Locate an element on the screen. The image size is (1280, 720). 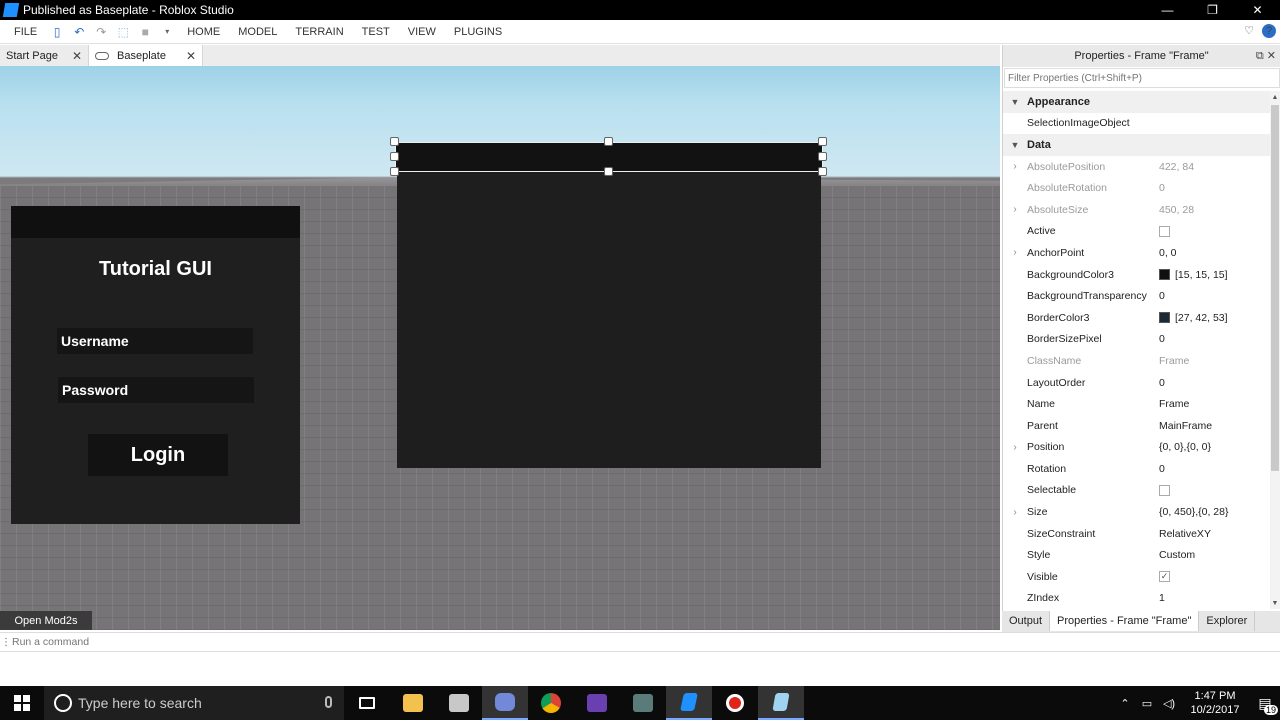
drag-handle-icon: ⋮ is located at coordinates (6, 642).